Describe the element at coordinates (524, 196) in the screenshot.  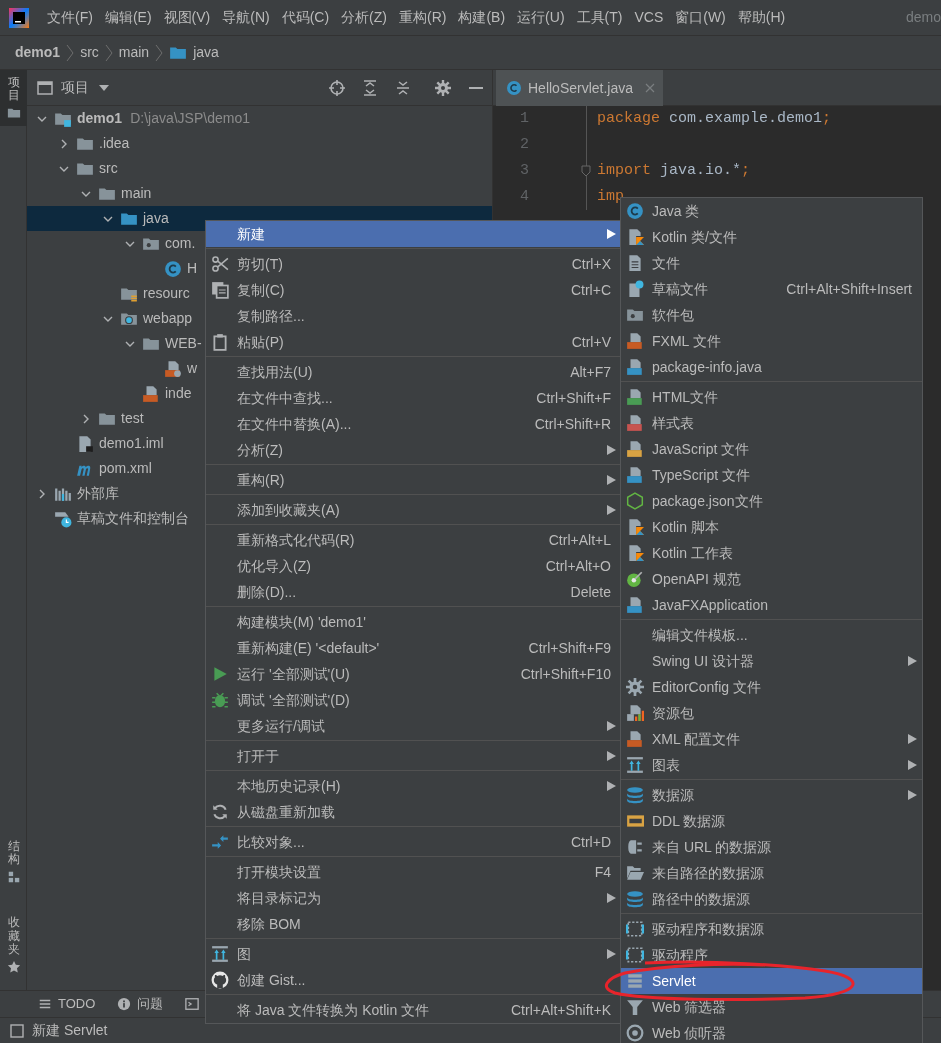
I see `line-number: 4` at that location.